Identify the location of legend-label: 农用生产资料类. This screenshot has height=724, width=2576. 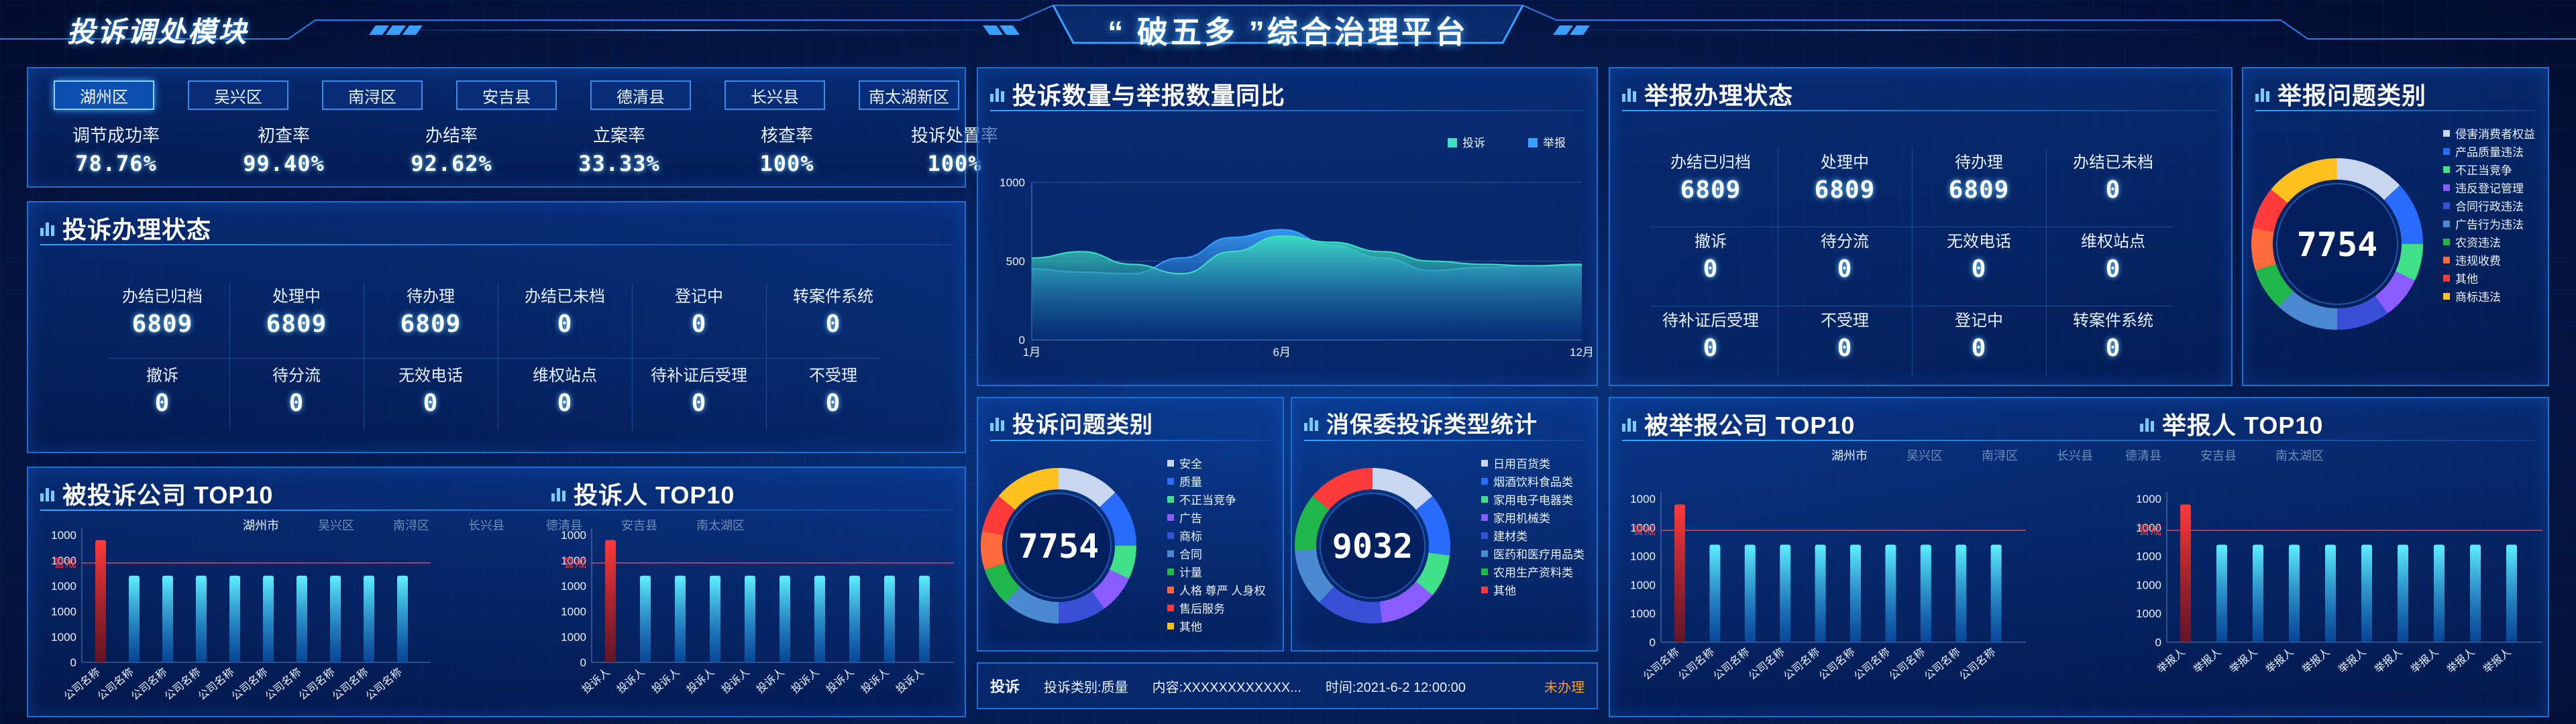
(1533, 572).